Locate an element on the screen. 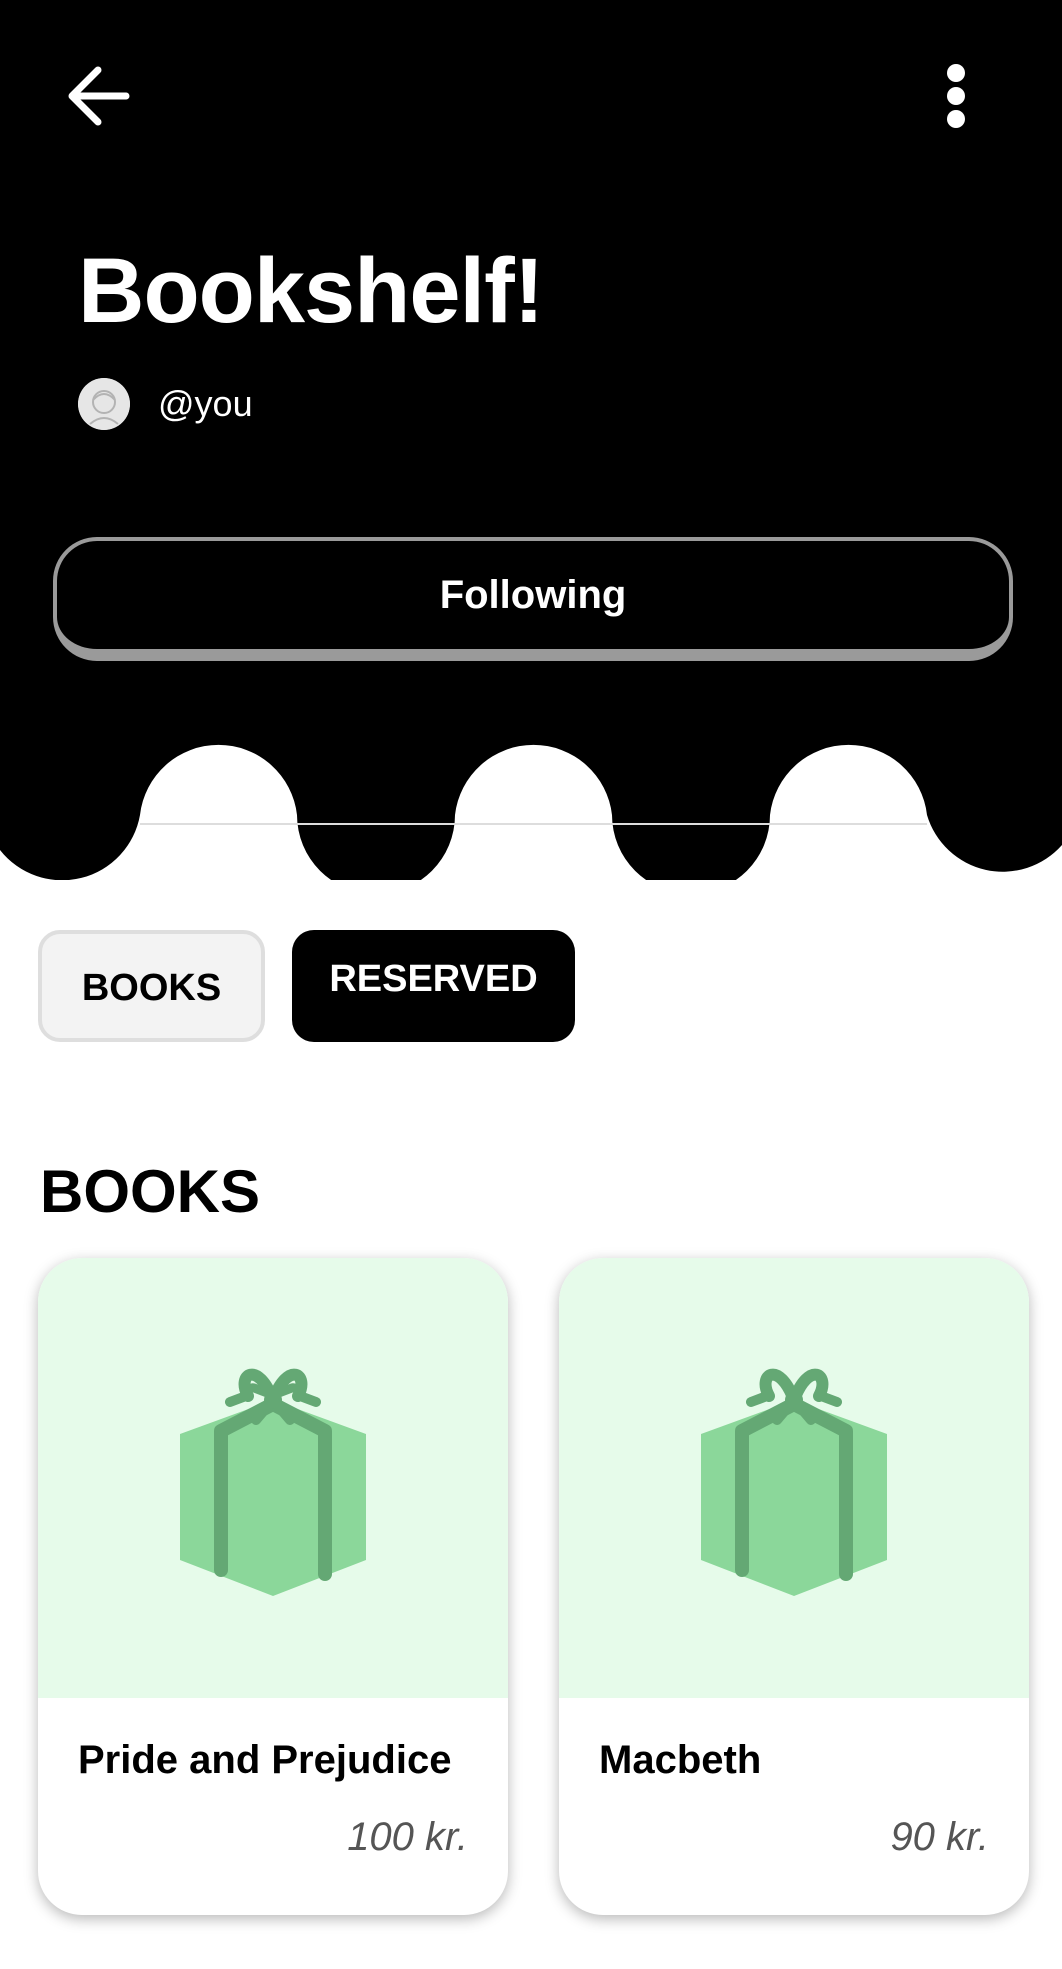 Image resolution: width=1062 pixels, height=1969 pixels. owner-info: @you is located at coordinates (165, 404).